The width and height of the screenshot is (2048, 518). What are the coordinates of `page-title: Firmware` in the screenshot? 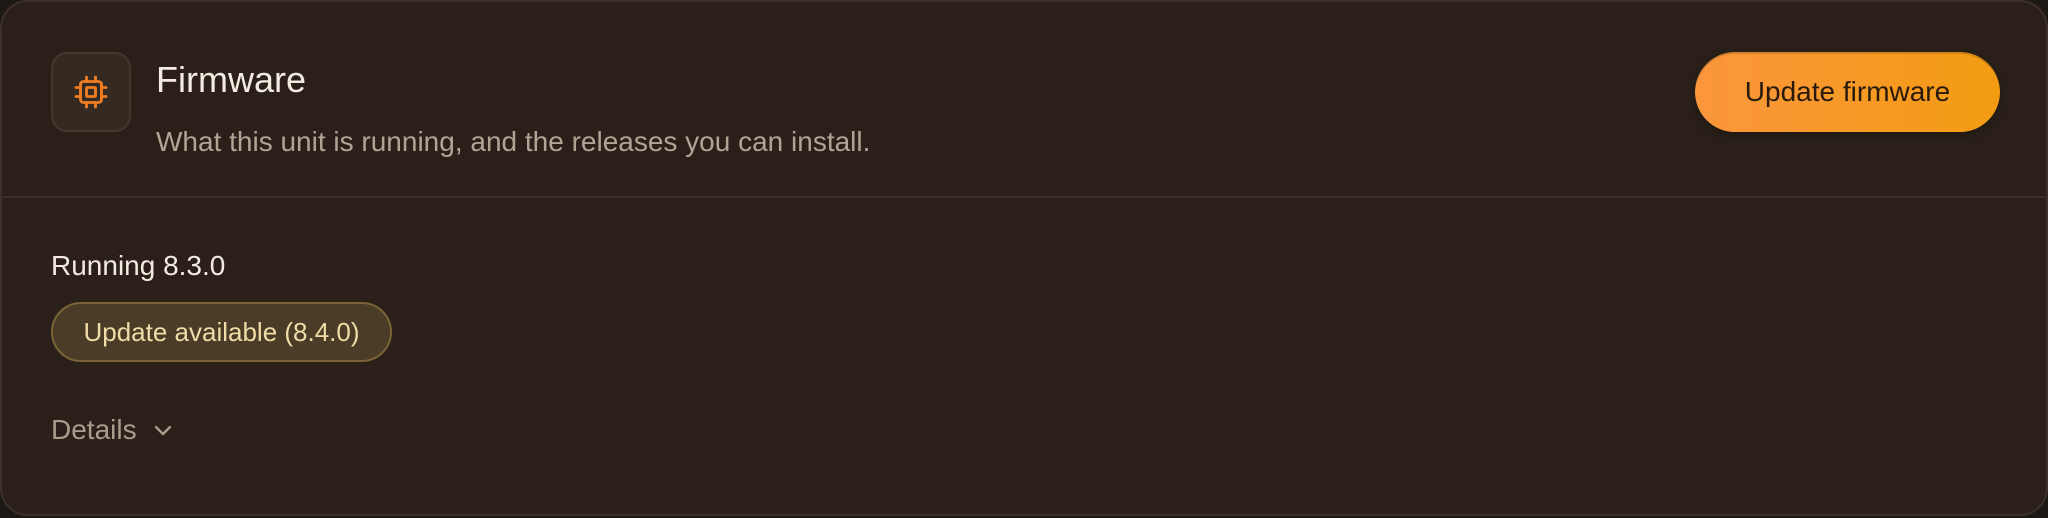 It's located at (231, 79).